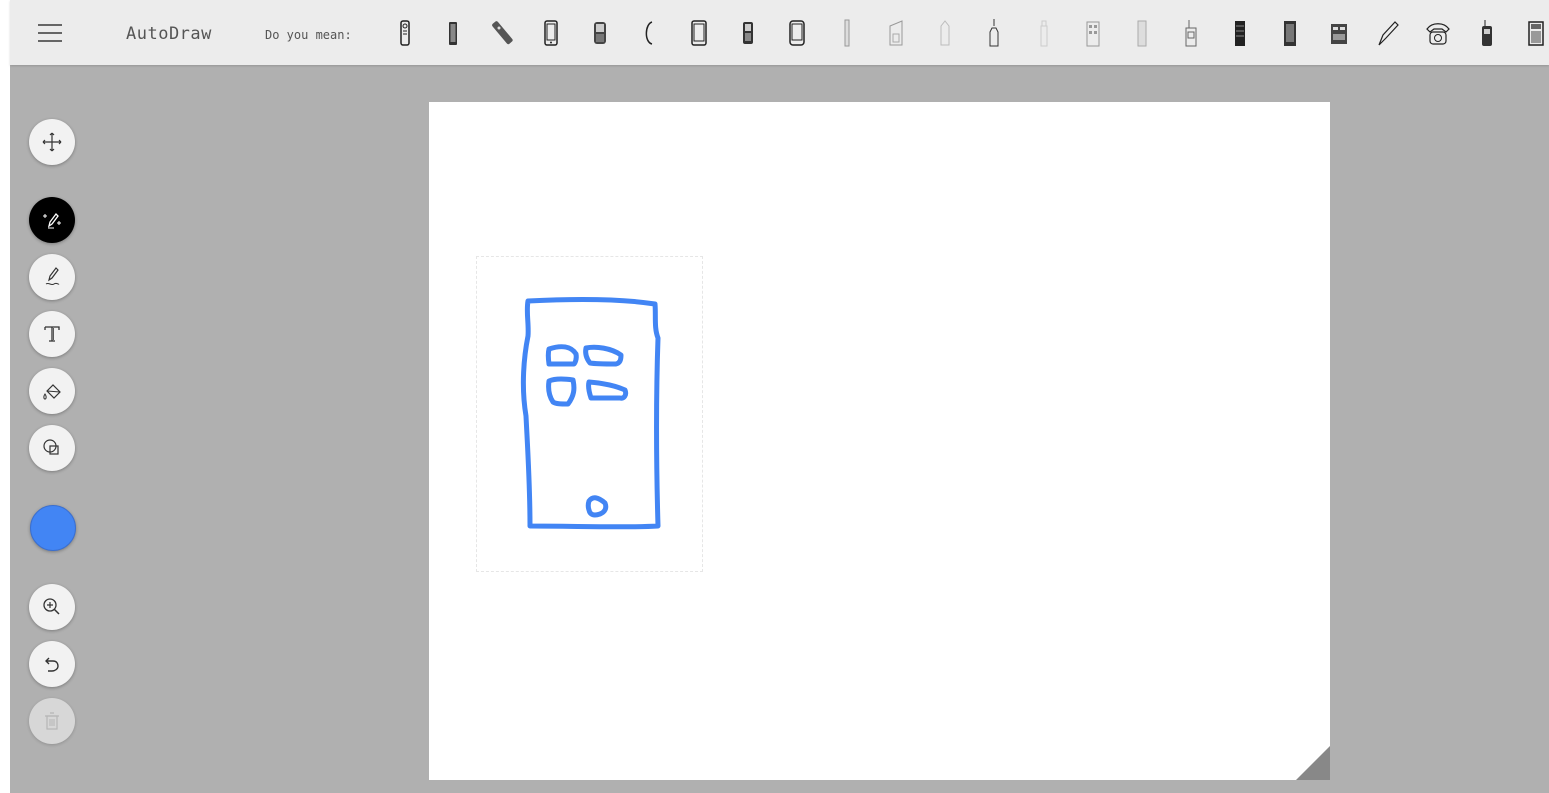 The height and width of the screenshot is (793, 1549). I want to click on color-picker-button, so click(53, 528).